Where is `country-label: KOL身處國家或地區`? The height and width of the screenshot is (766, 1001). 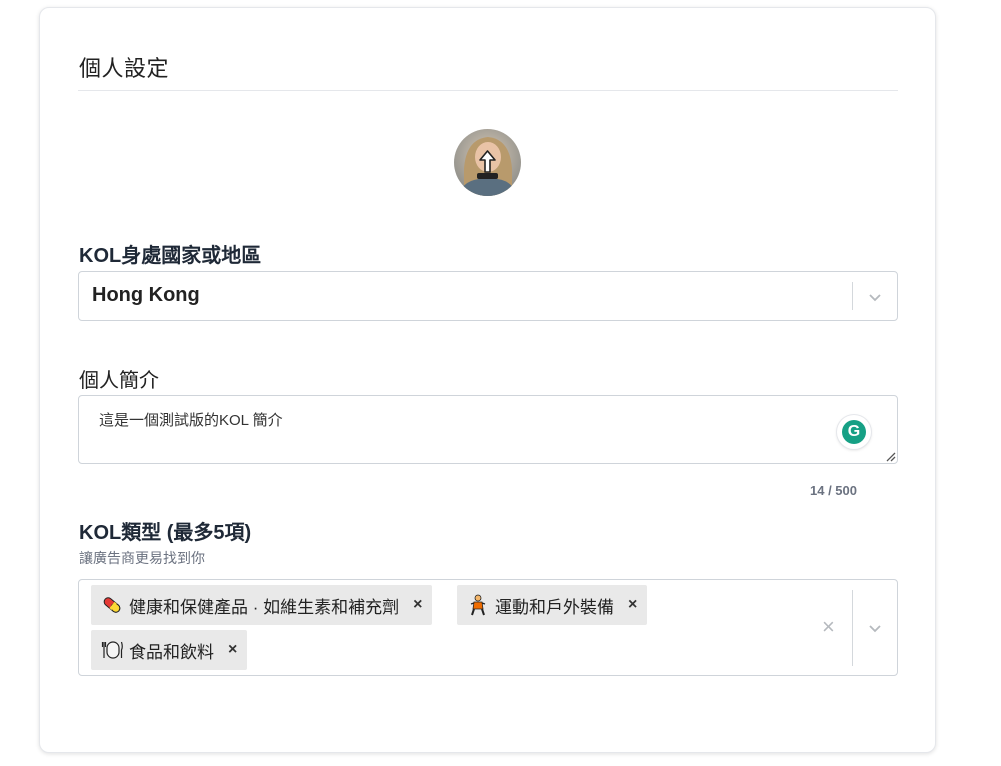 country-label: KOL身處國家或地區 is located at coordinates (170, 256).